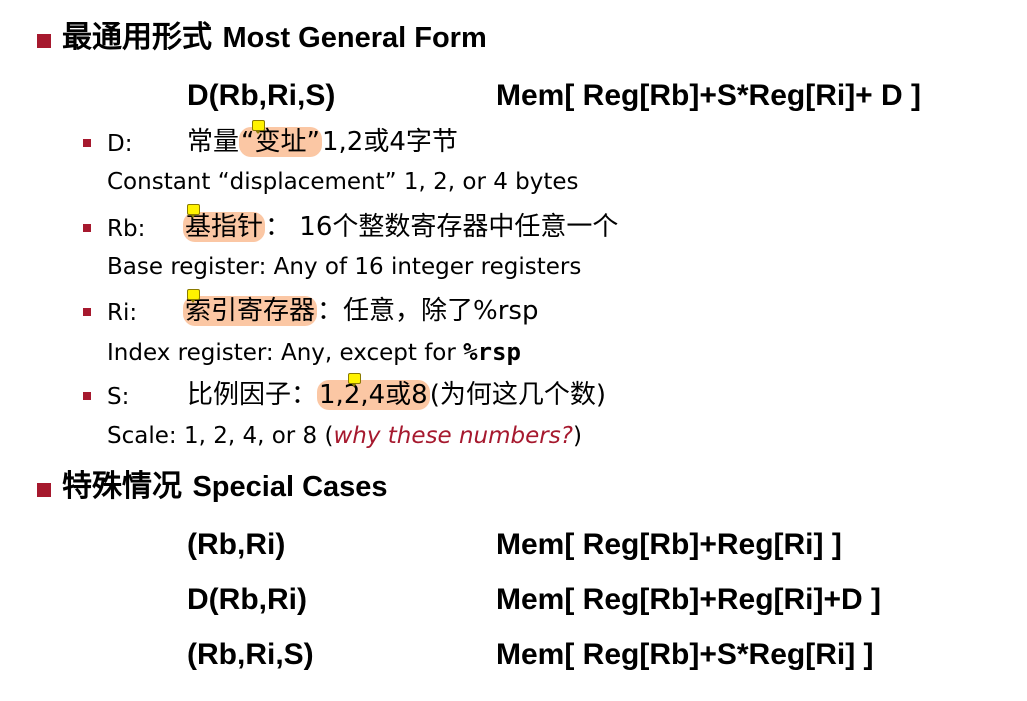  I want to click on case-left: (Rb,Ri), so click(236, 544).